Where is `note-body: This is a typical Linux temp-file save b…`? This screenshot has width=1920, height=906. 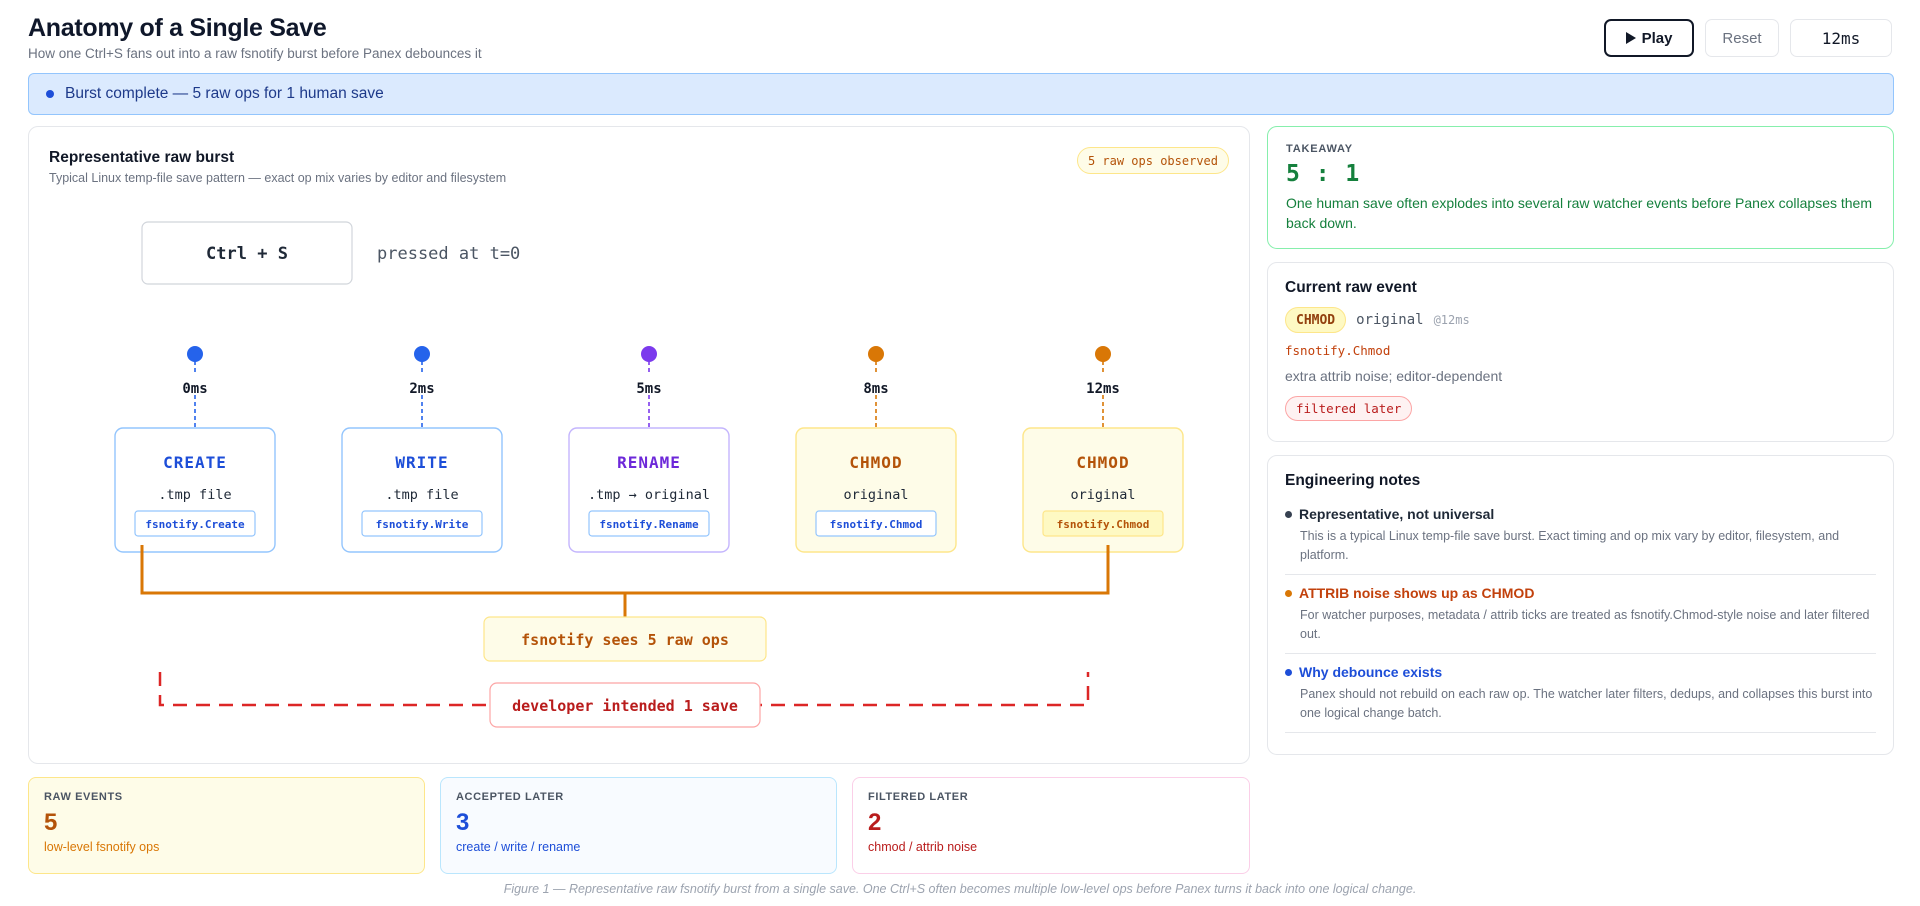
note-body: This is a typical Linux temp-file save b… is located at coordinates (1570, 545).